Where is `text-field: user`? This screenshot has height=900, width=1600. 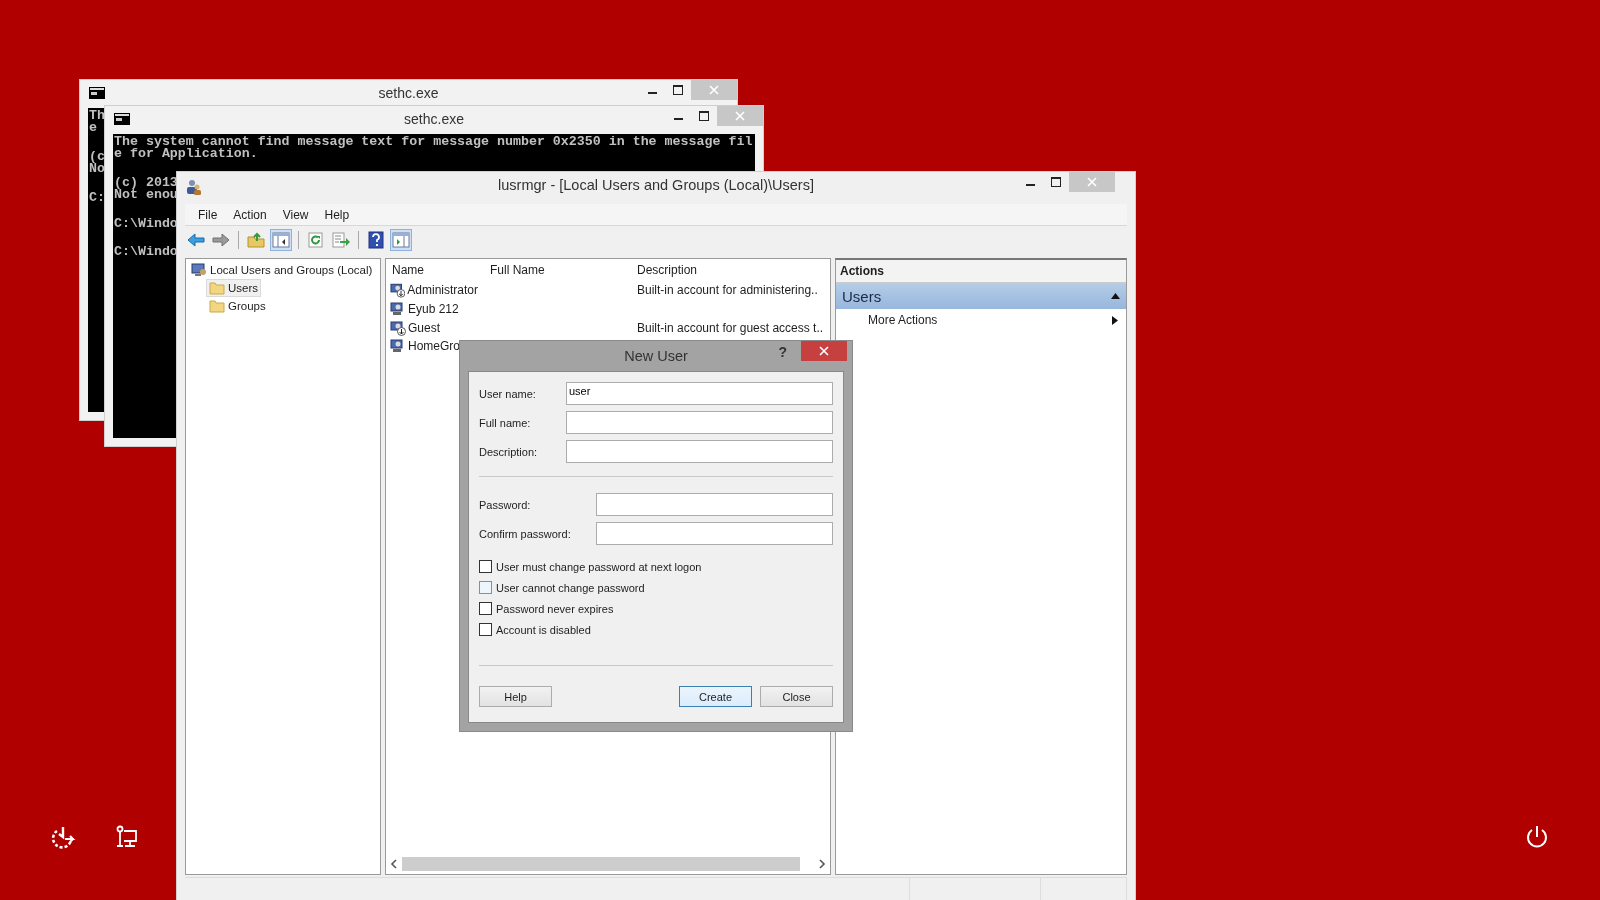 text-field: user is located at coordinates (699, 393).